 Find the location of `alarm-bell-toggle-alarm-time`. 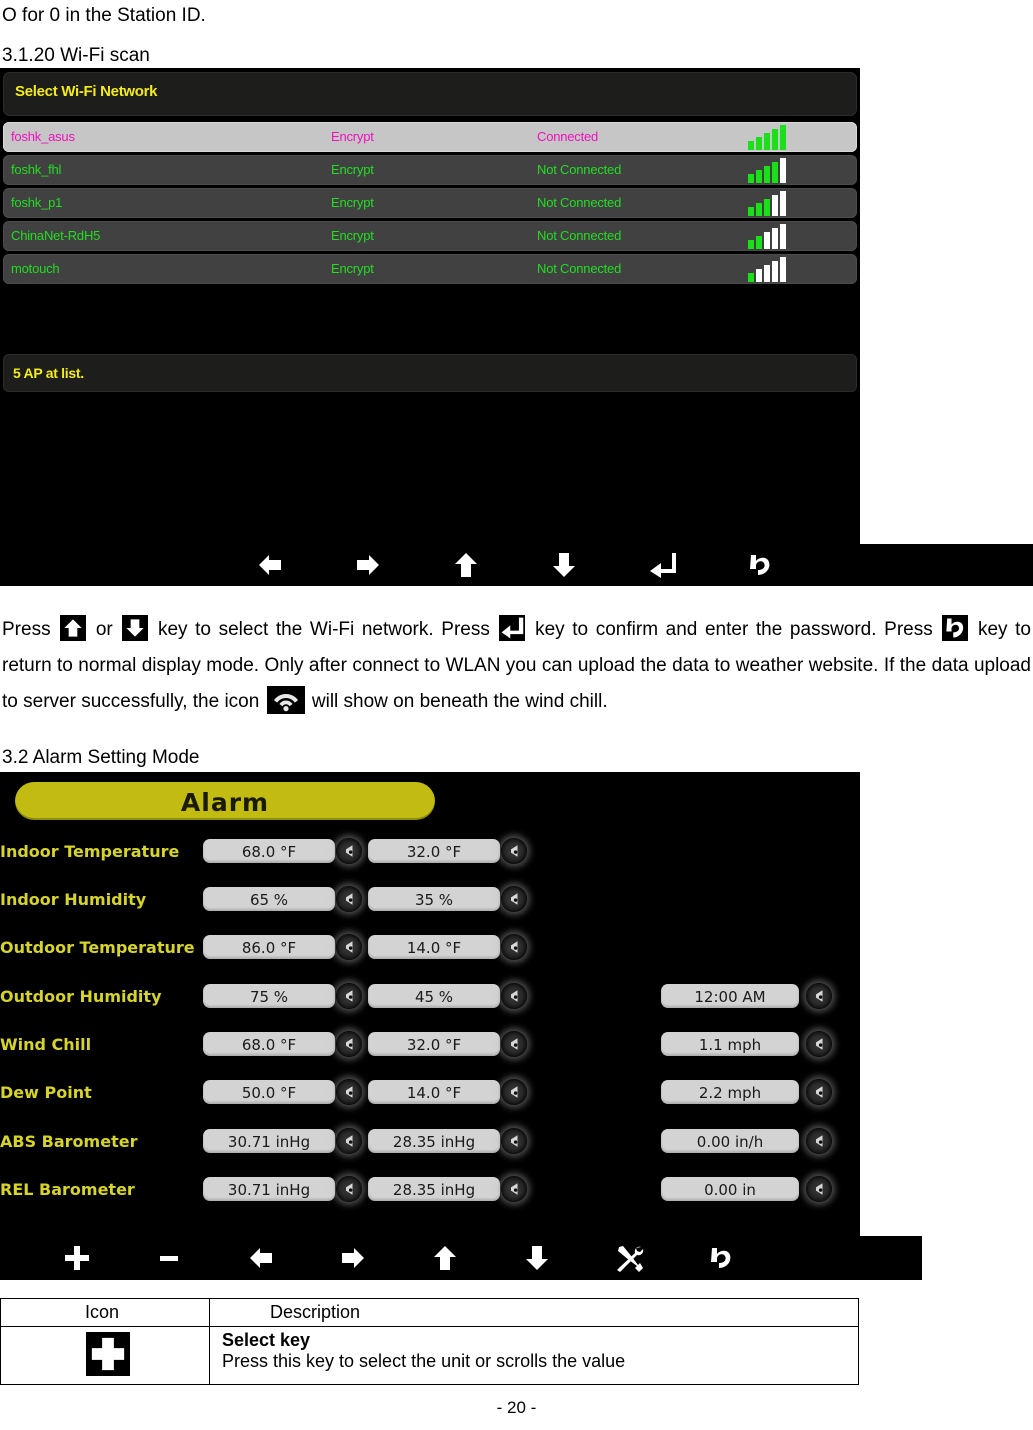

alarm-bell-toggle-alarm-time is located at coordinates (819, 996).